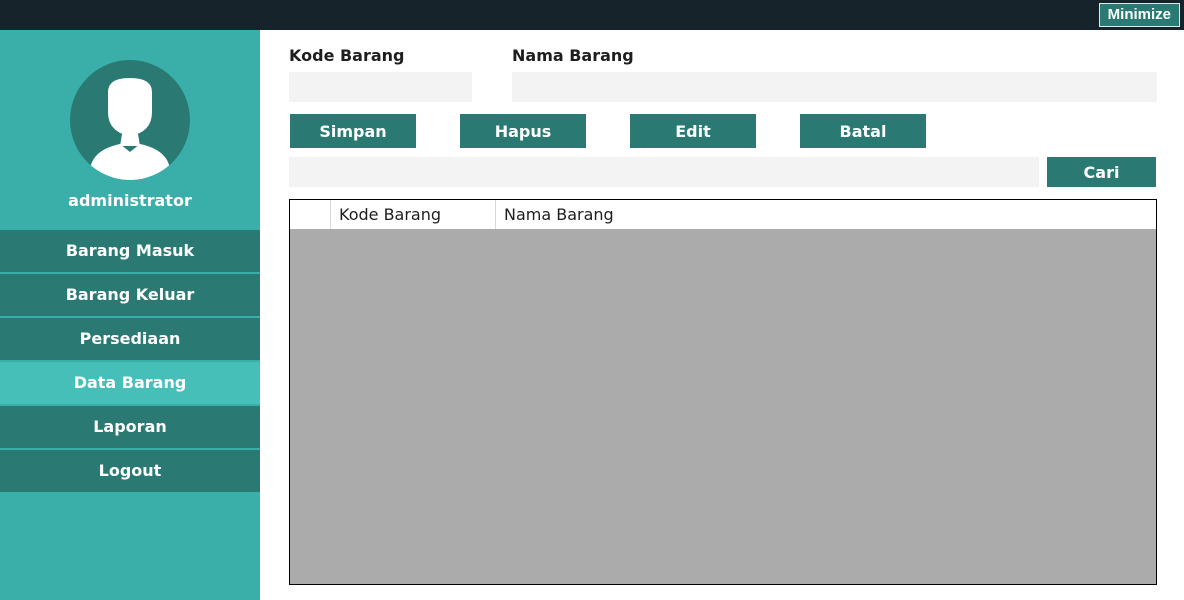 Image resolution: width=1184 pixels, height=600 pixels. What do you see at coordinates (347, 55) in the screenshot?
I see `kode-barang-label: Kode Barang` at bounding box center [347, 55].